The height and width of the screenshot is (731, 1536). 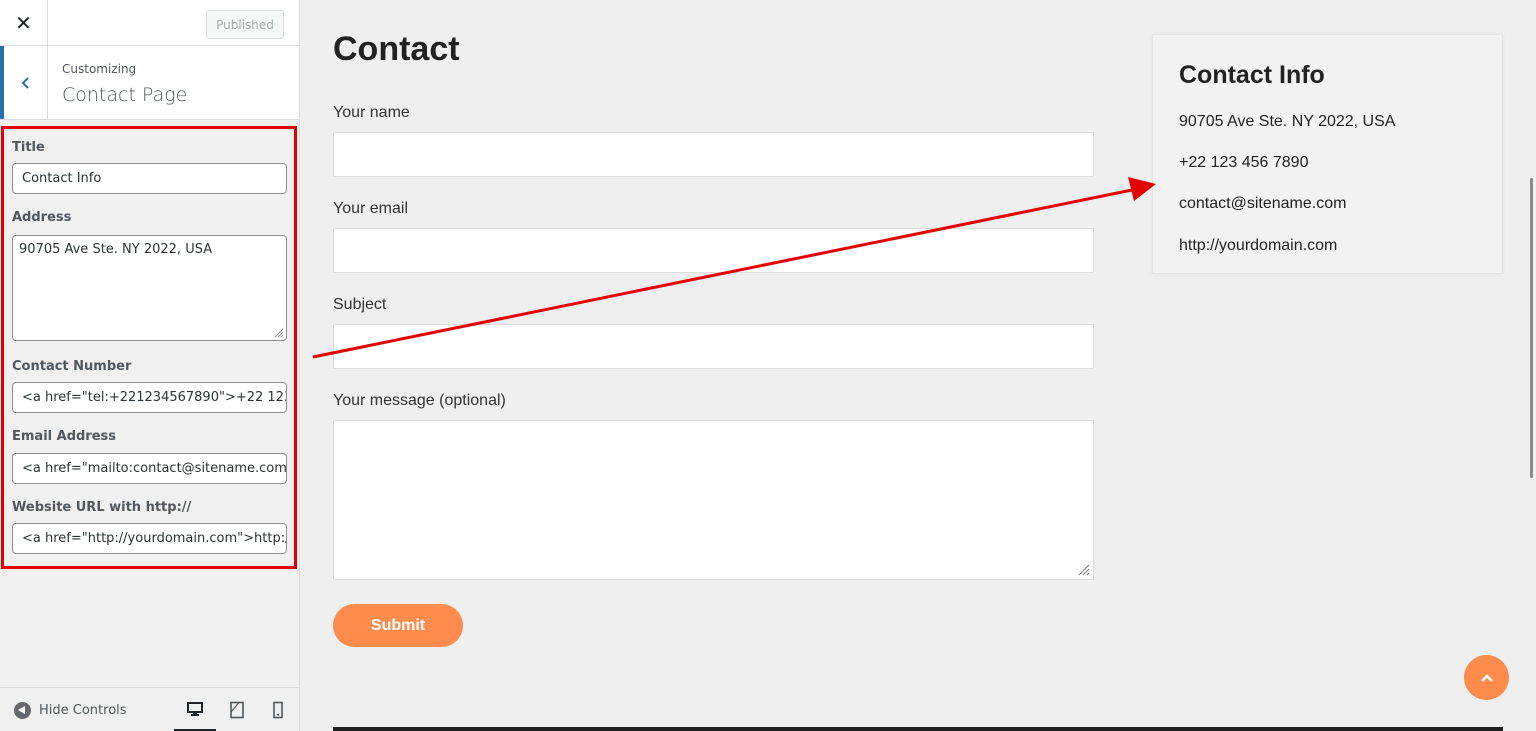 What do you see at coordinates (149, 468) in the screenshot?
I see `email-address-input: <a href="mailto:contact@sitename.com">` at bounding box center [149, 468].